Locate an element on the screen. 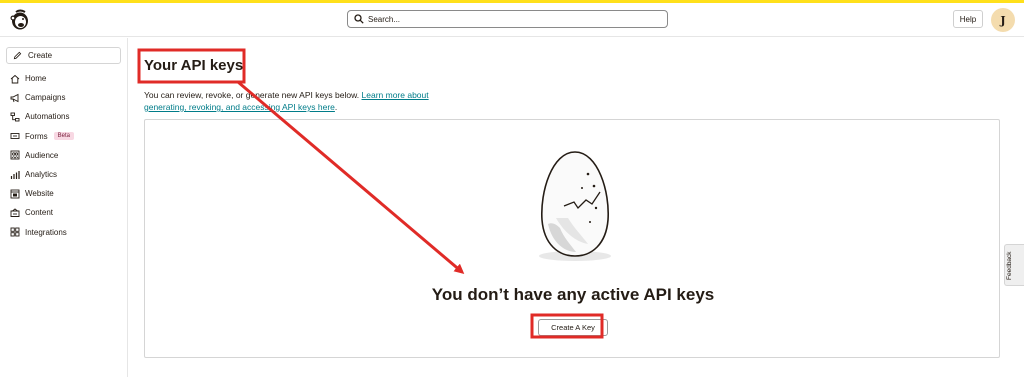 Image resolution: width=1024 pixels, height=377 pixels. sidebar-item-campaigns: Campaigns is located at coordinates (42, 97).